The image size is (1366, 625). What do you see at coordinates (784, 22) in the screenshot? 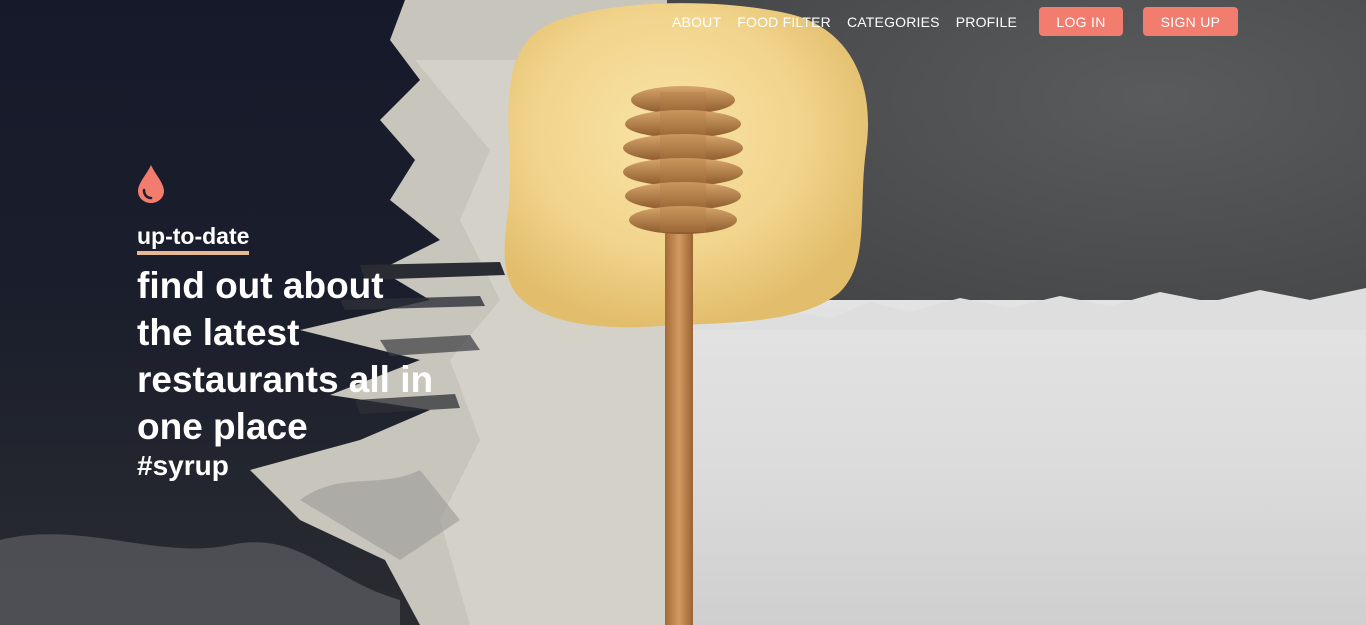
I see `nav-food-filter-link: FOOD FILTER` at bounding box center [784, 22].